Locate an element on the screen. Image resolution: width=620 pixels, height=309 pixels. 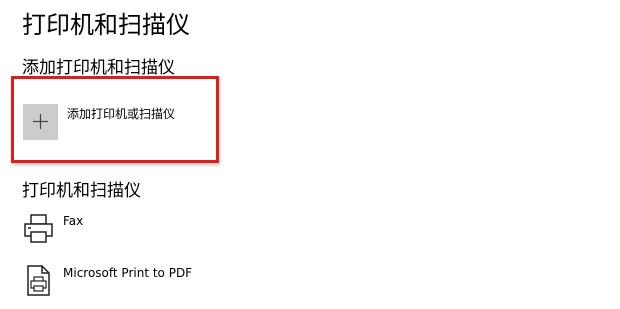
add-button-tile is located at coordinates (40, 122).